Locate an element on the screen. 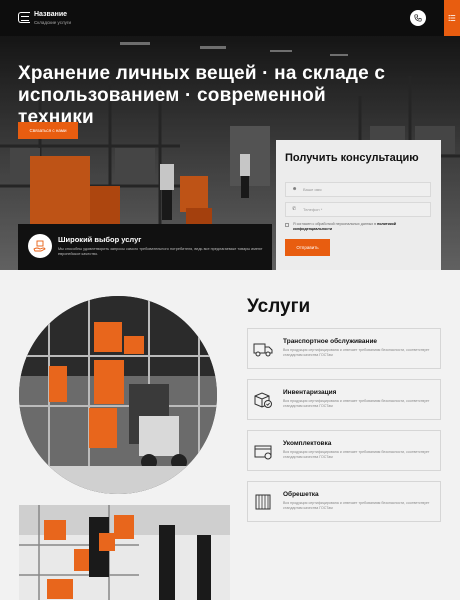  phone-icon is located at coordinates (418, 18).